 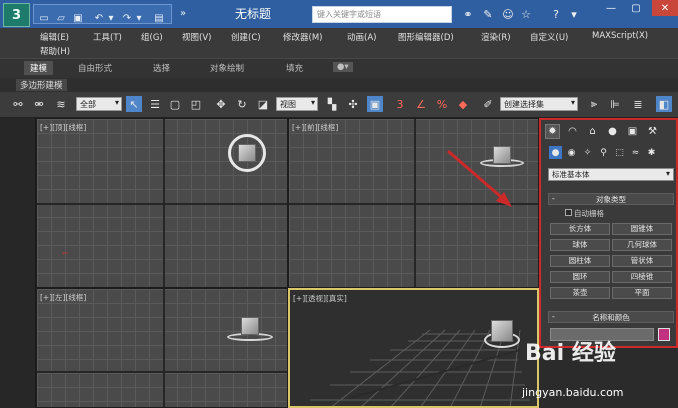 I want to click on tab-freeform: 自由形式, so click(x=95, y=68).